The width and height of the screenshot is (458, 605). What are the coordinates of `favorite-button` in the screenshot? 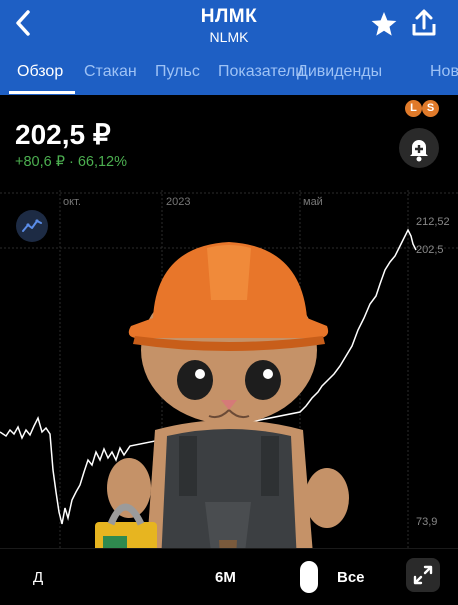 It's located at (384, 24).